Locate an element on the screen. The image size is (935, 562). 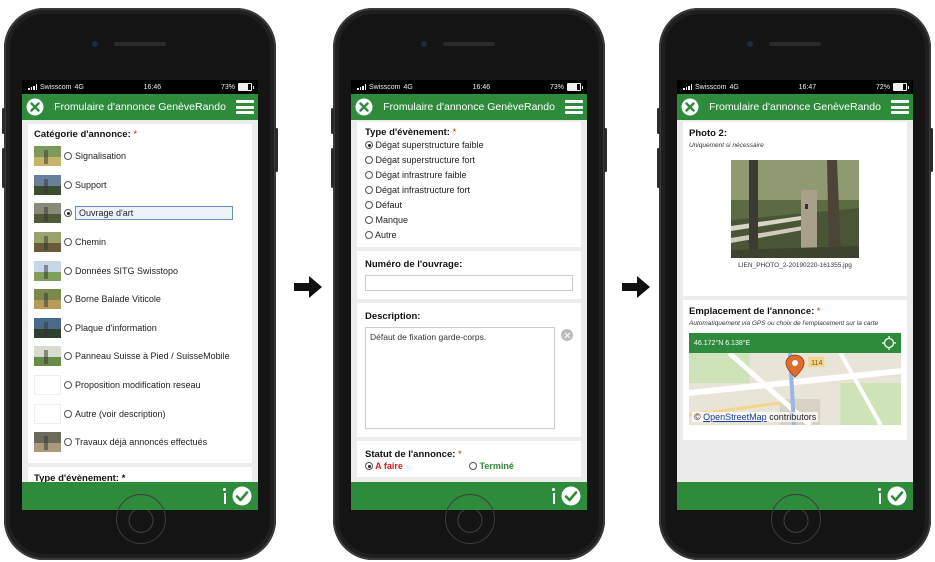
category-option: Autre (voir description) is located at coordinates (140, 413).